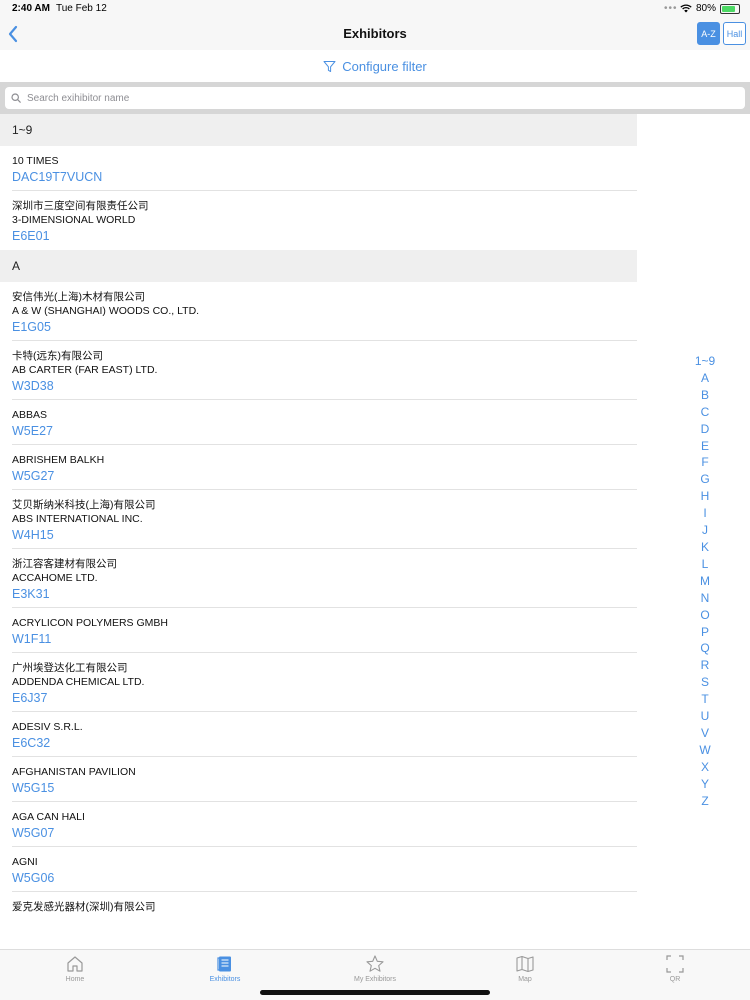 The width and height of the screenshot is (750, 1000). Describe the element at coordinates (705, 429) in the screenshot. I see `index-letter: D` at that location.